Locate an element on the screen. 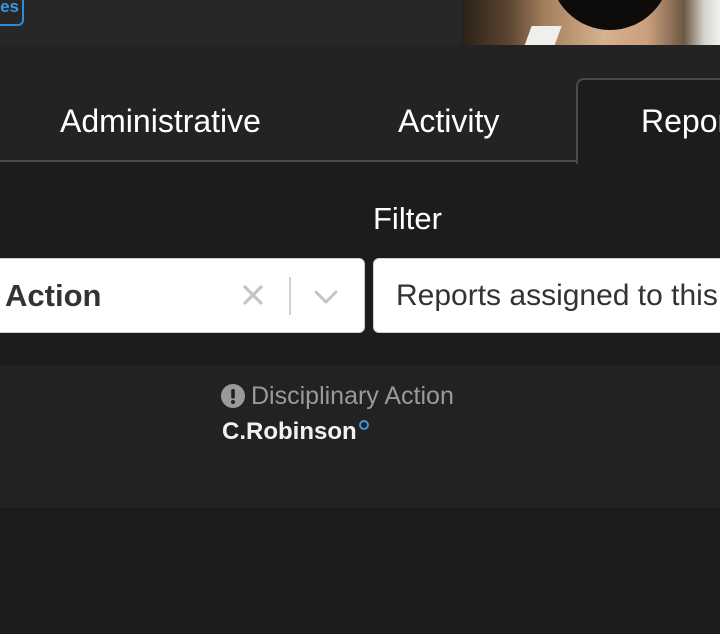 This screenshot has width=720, height=634. filter-heading: Filter is located at coordinates (407, 218).